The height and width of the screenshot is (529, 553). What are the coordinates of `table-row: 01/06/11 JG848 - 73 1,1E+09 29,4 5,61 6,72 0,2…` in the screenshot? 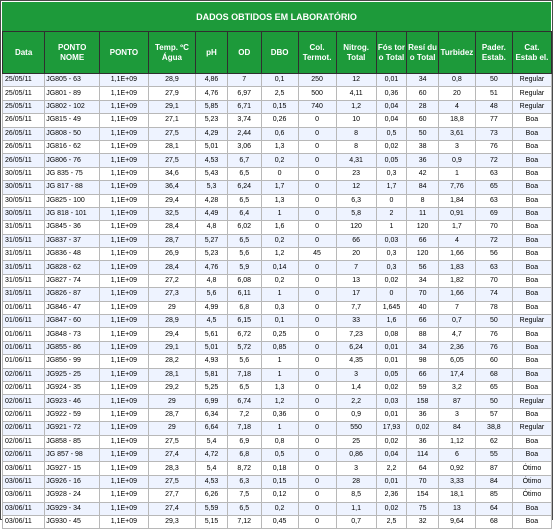 It's located at (277, 334).